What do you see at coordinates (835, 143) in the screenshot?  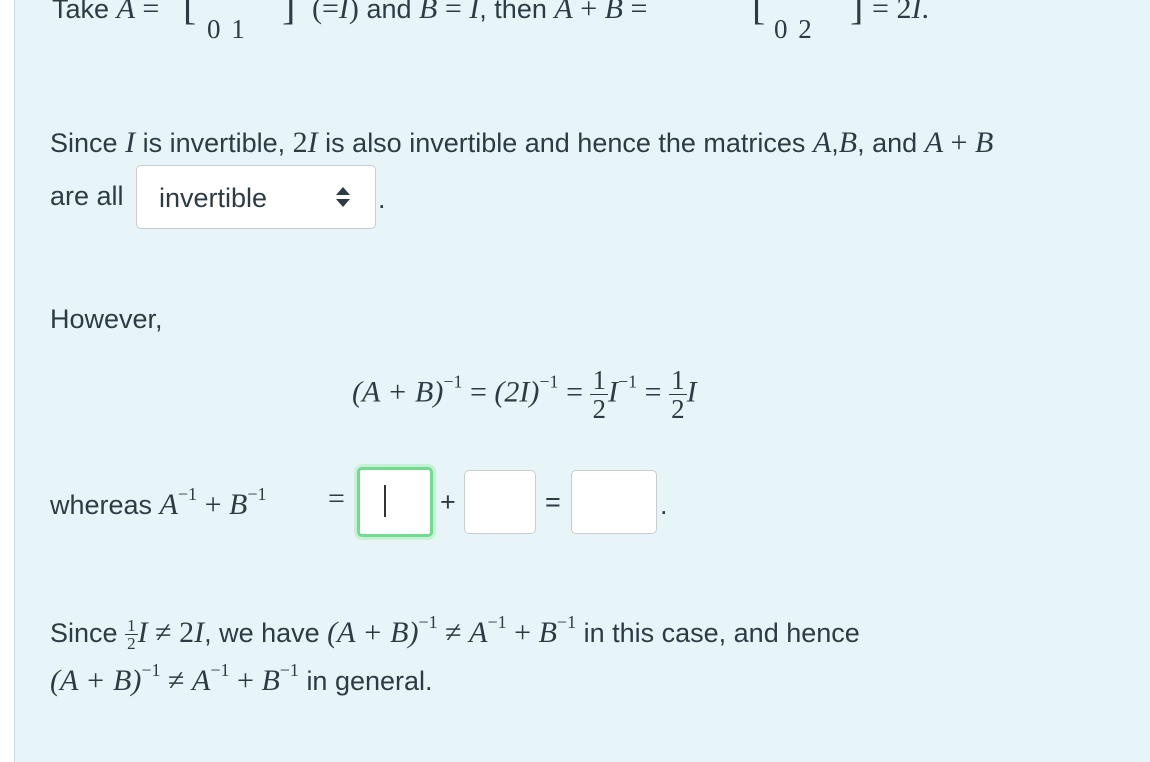 I see `comma: ,` at bounding box center [835, 143].